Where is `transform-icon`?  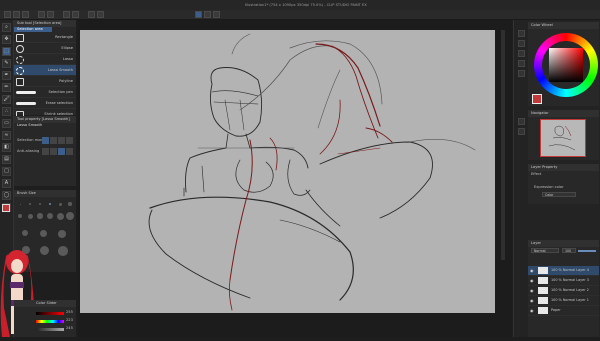
transform-icon is located at coordinates (75, 14).